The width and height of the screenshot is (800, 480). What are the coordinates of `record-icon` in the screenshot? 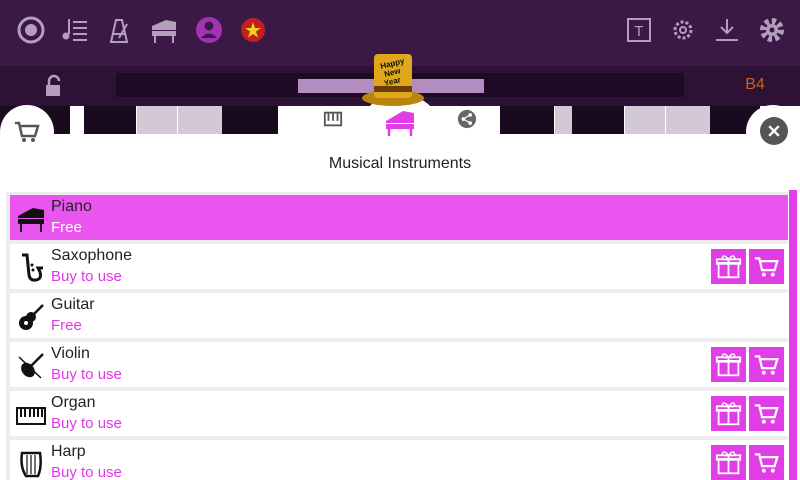 It's located at (31, 30).